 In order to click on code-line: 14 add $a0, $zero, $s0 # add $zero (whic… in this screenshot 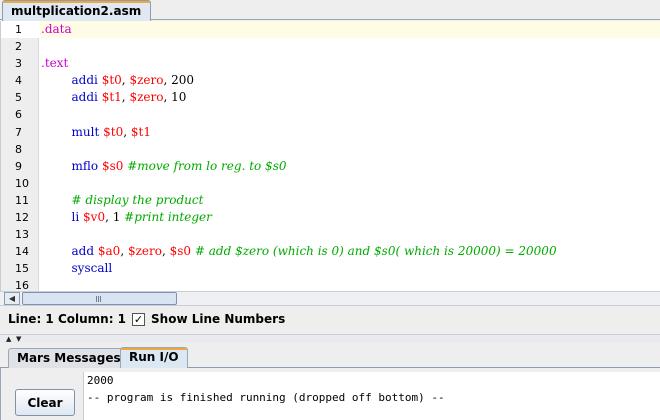, I will do `click(330, 251)`.